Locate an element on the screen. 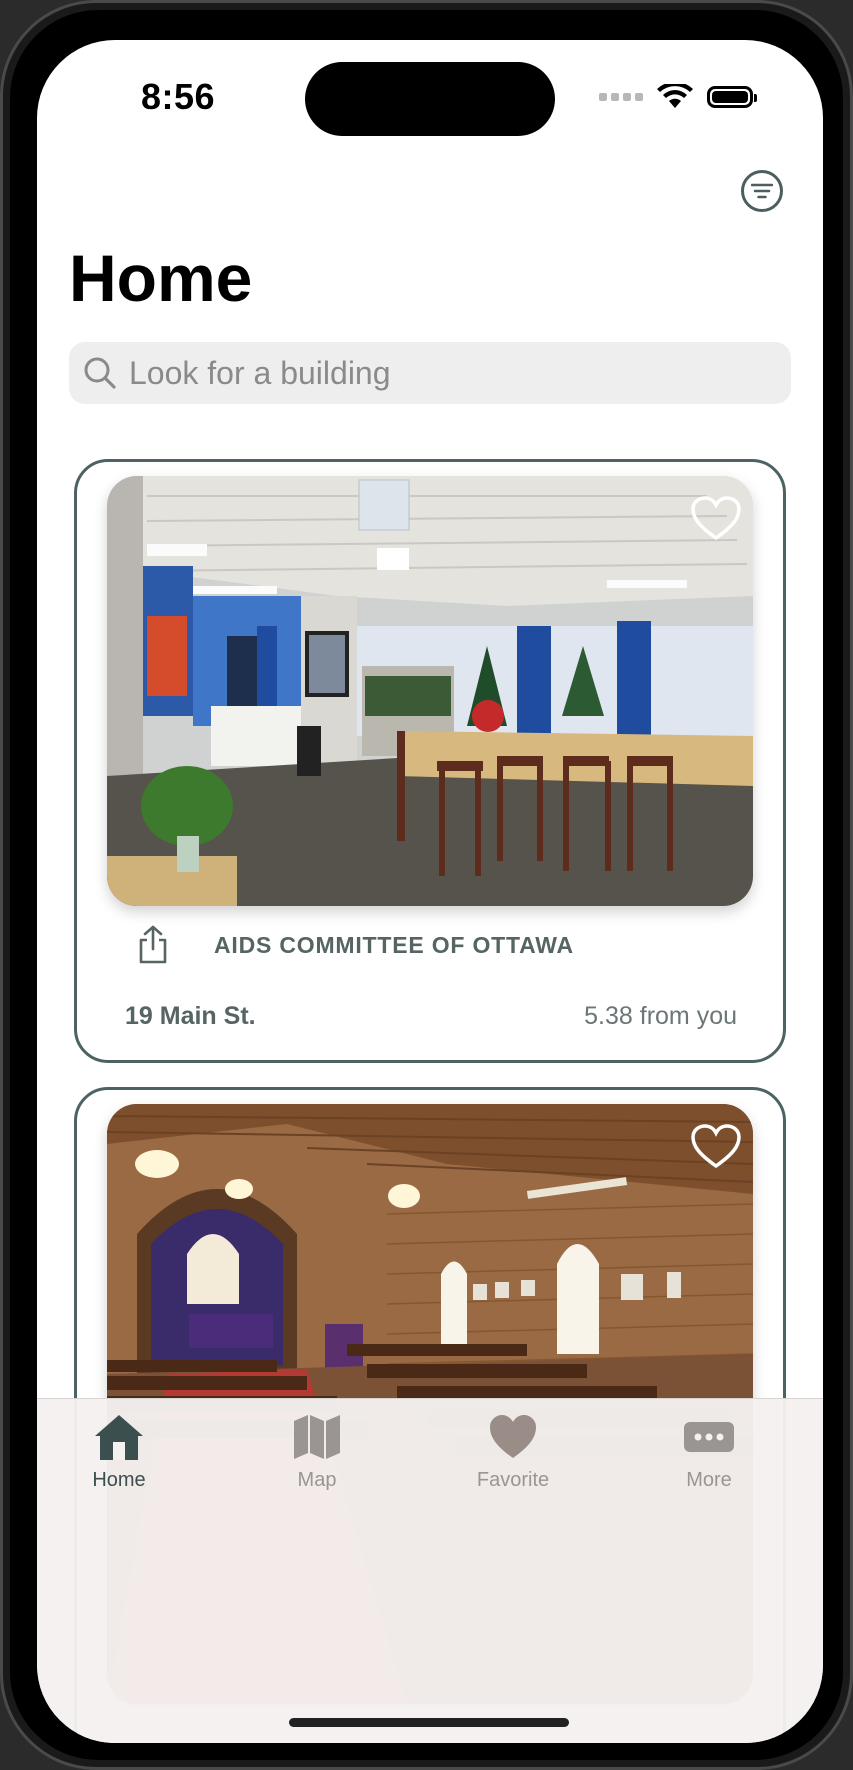 This screenshot has width=853, height=1770. tab-map: Map is located at coordinates (317, 1450).